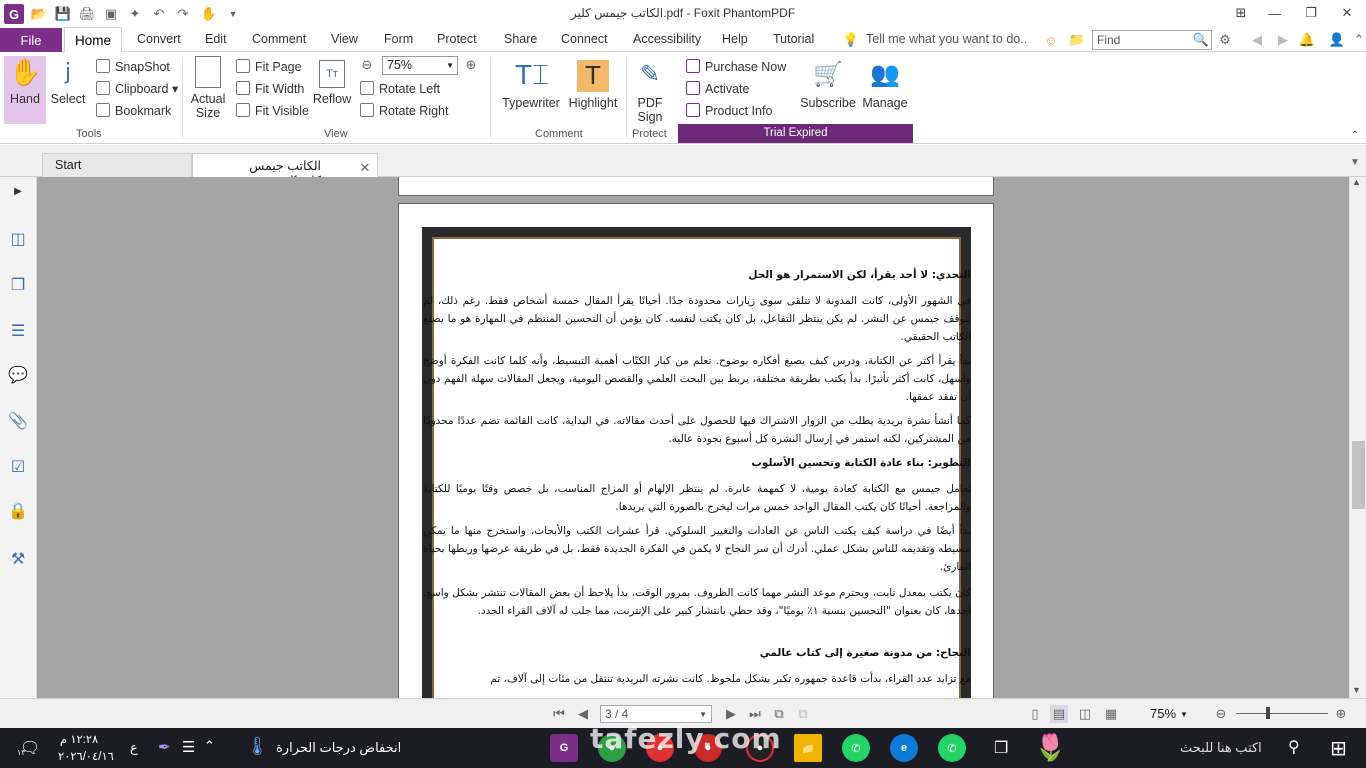  What do you see at coordinates (808, 748) in the screenshot?
I see `file-explorer-taskbar-icon: 📁` at bounding box center [808, 748].